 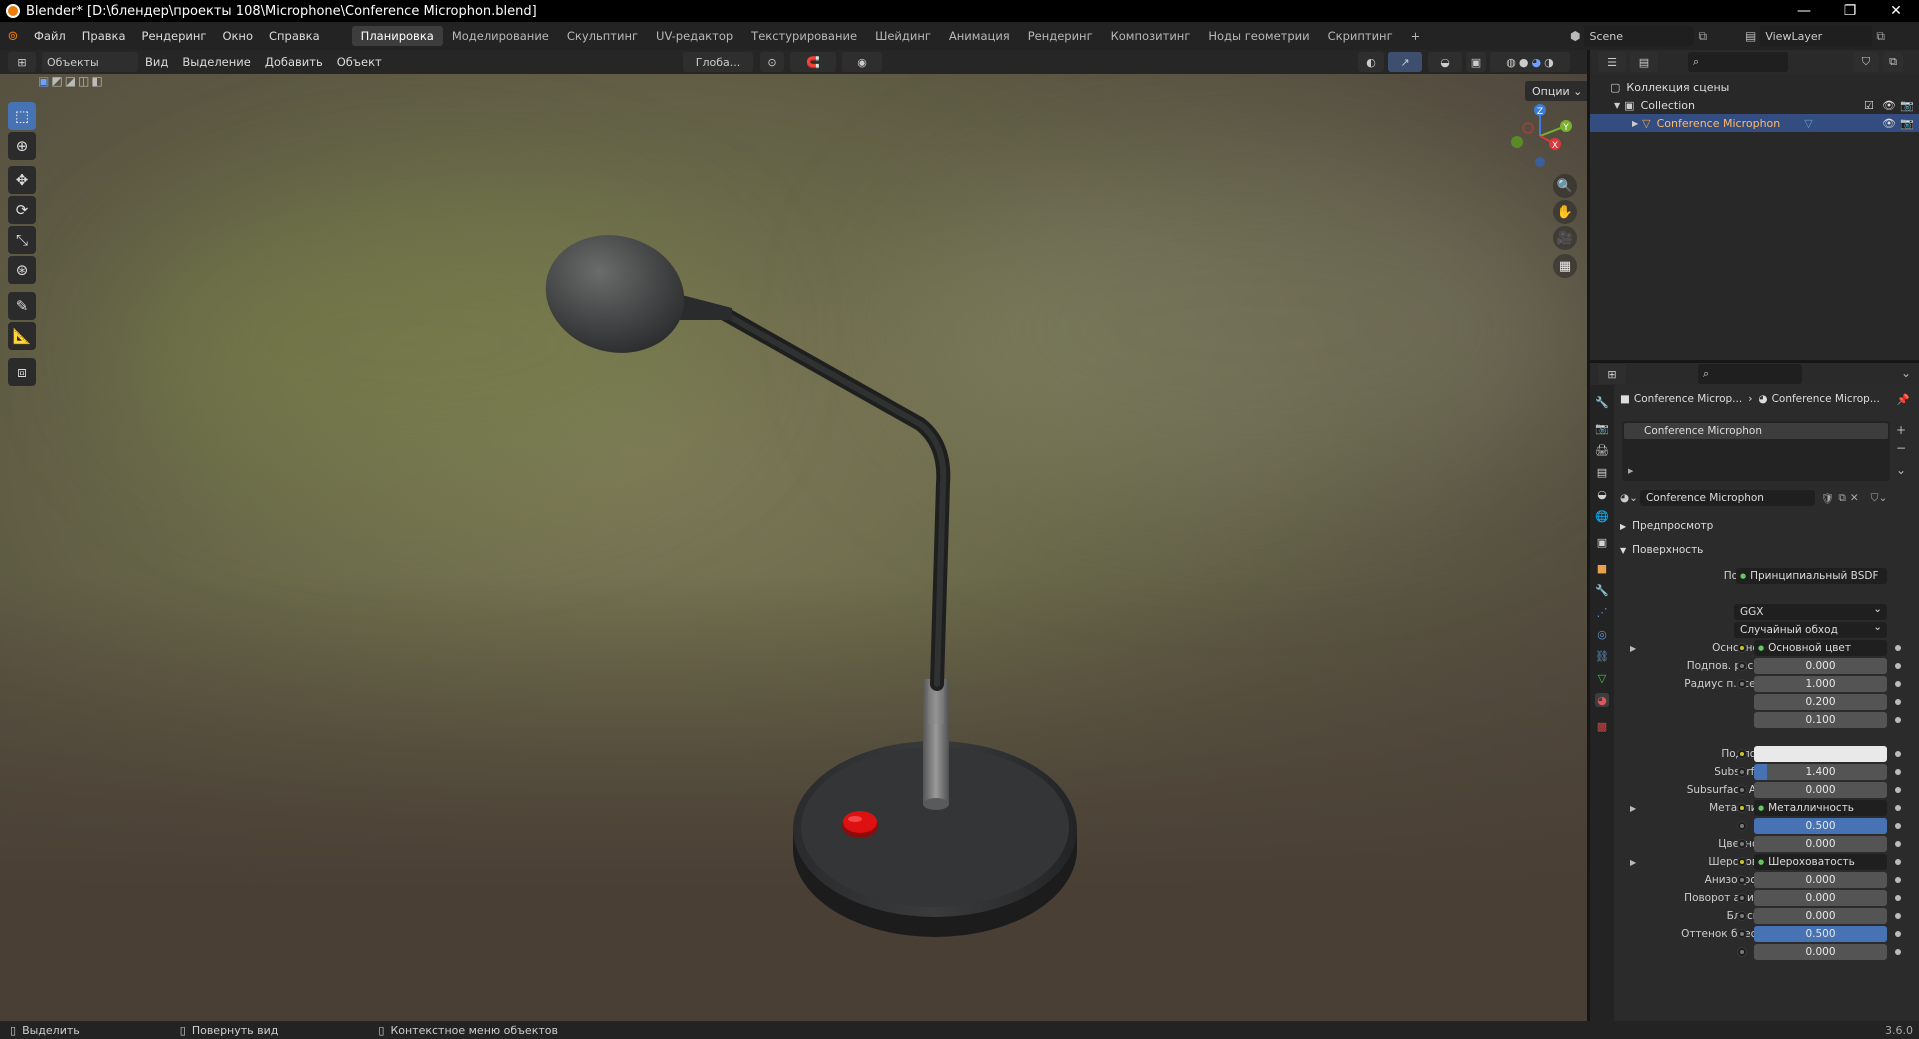 What do you see at coordinates (1602, 700) in the screenshot?
I see `material-tab-icon: ◕` at bounding box center [1602, 700].